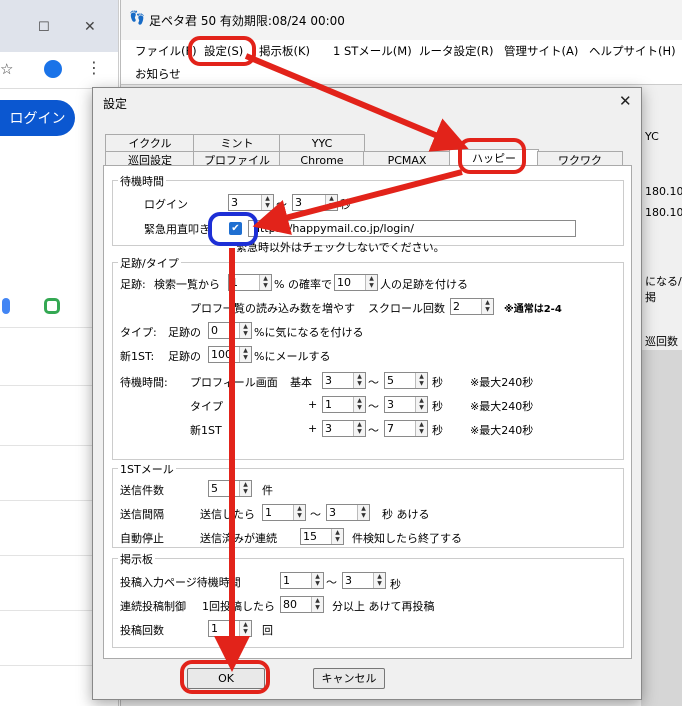 The width and height of the screenshot is (682, 706). What do you see at coordinates (357, 202) in the screenshot?
I see `arrow-to-checkbox` at bounding box center [357, 202].